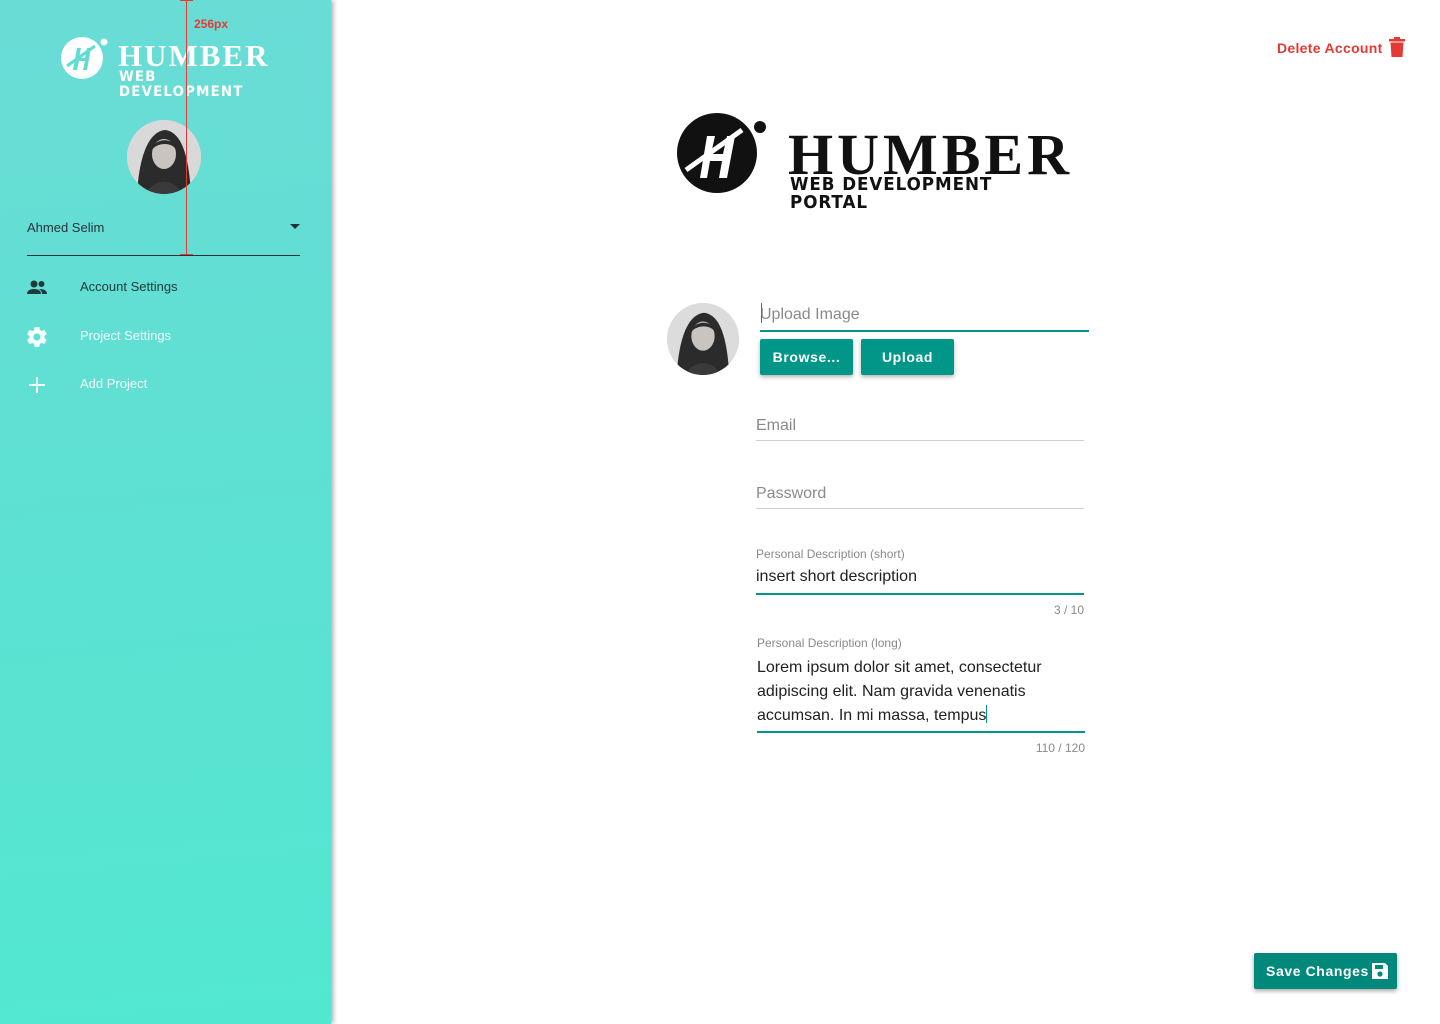 This screenshot has height=1024, width=1440. Describe the element at coordinates (921, 732) in the screenshot. I see `long-description-underline` at that location.